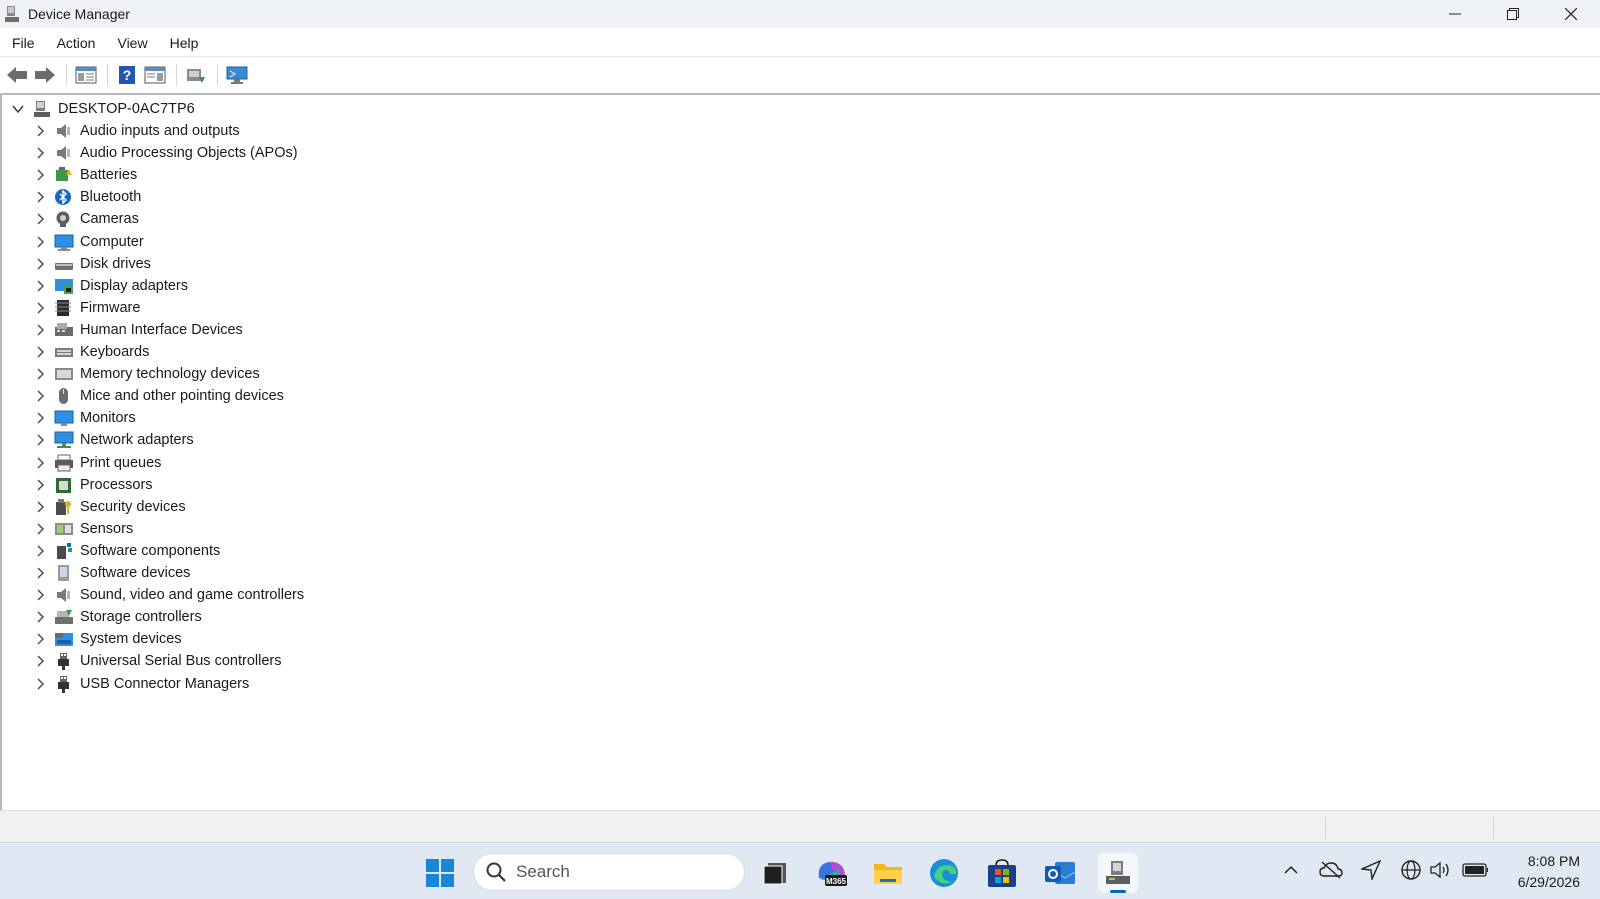 This screenshot has height=899, width=1600. I want to click on outlook-app, so click(1060, 873).